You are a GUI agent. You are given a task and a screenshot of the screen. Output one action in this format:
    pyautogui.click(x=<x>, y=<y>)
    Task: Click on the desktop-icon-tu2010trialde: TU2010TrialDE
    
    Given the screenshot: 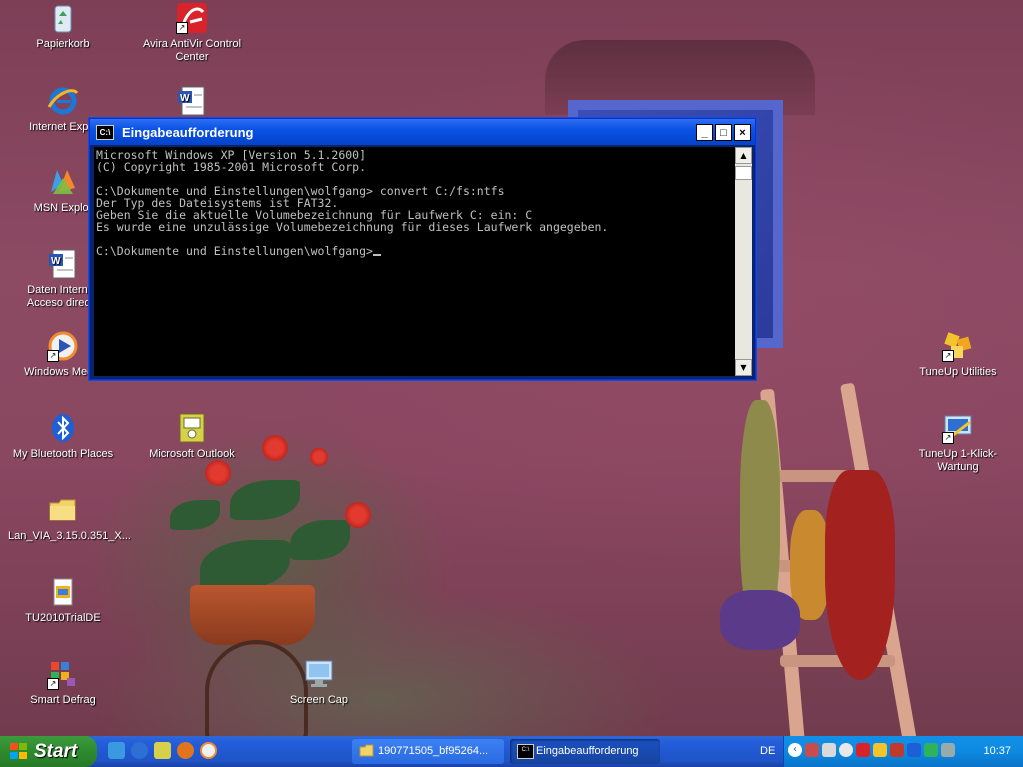 What is the action you would take?
    pyautogui.click(x=63, y=600)
    